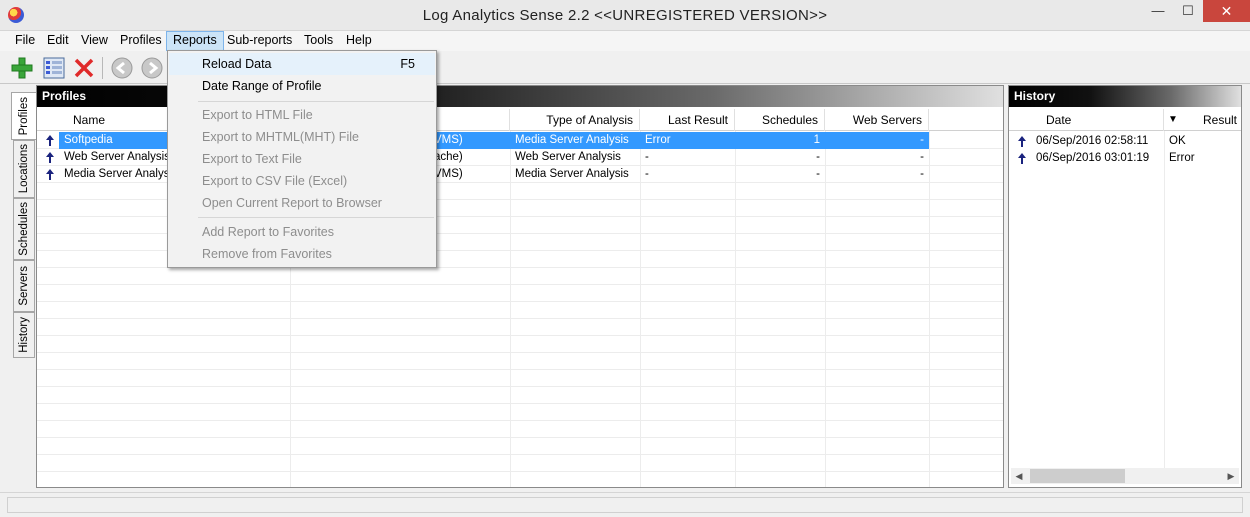 Image resolution: width=1250 pixels, height=517 pixels. Describe the element at coordinates (877, 120) in the screenshot. I see `col-web-servers: Web Servers` at that location.